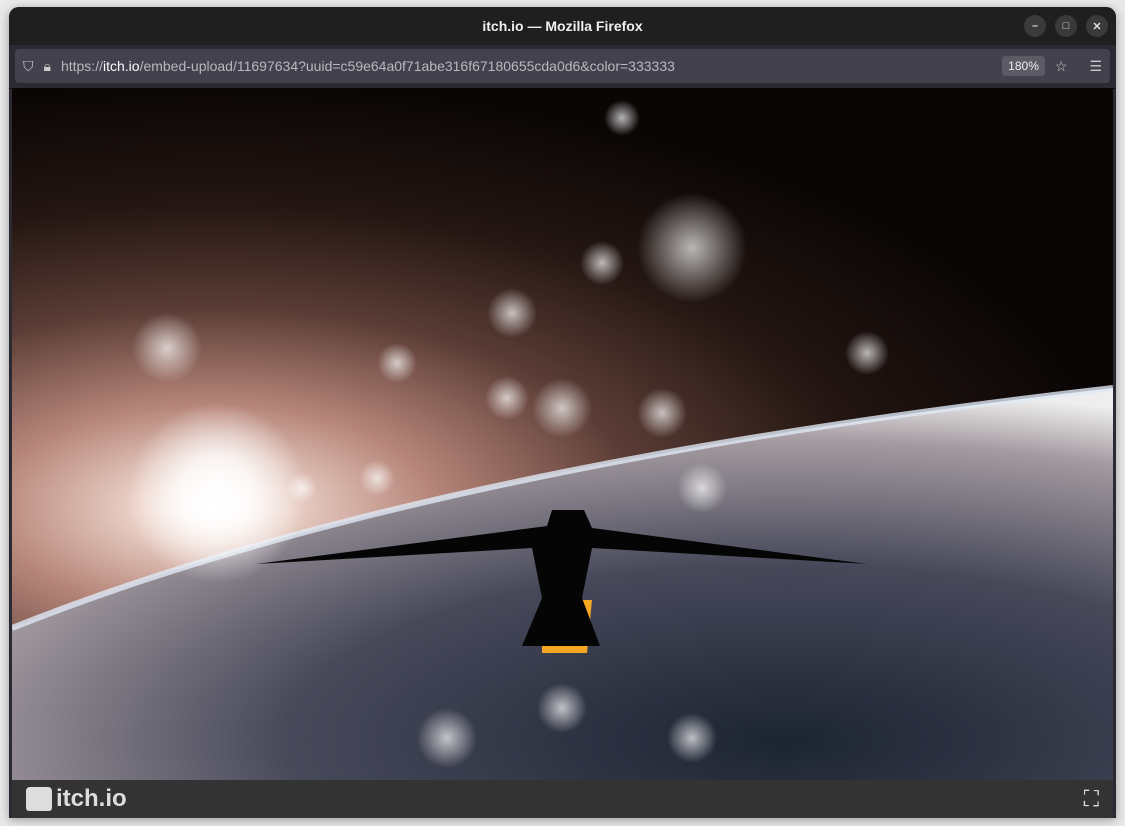 This screenshot has height=826, width=1125. Describe the element at coordinates (76, 799) in the screenshot. I see `itchio-logo: itch.io` at that location.